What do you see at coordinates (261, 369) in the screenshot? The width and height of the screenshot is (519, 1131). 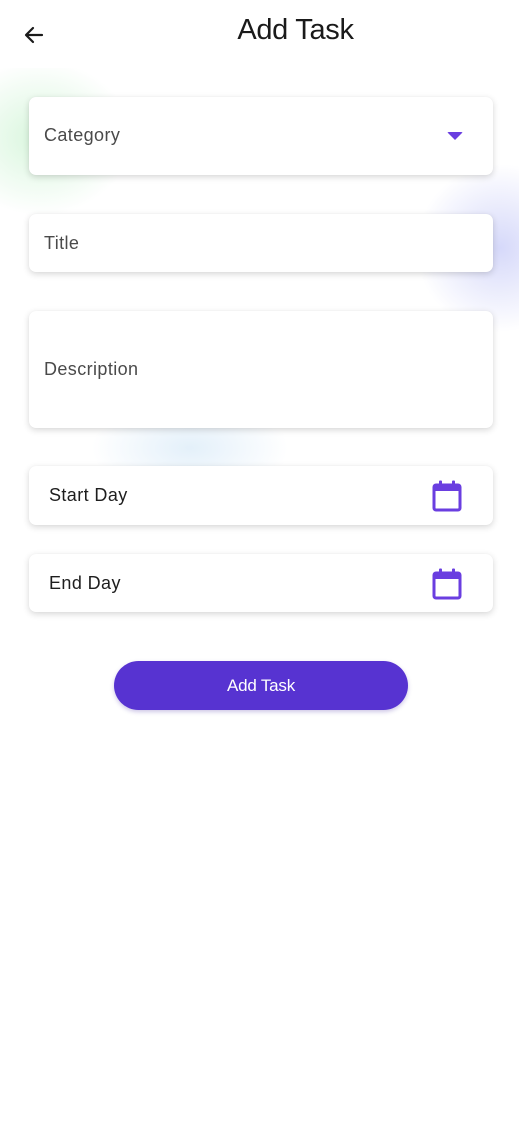 I see `description-input: Description` at bounding box center [261, 369].